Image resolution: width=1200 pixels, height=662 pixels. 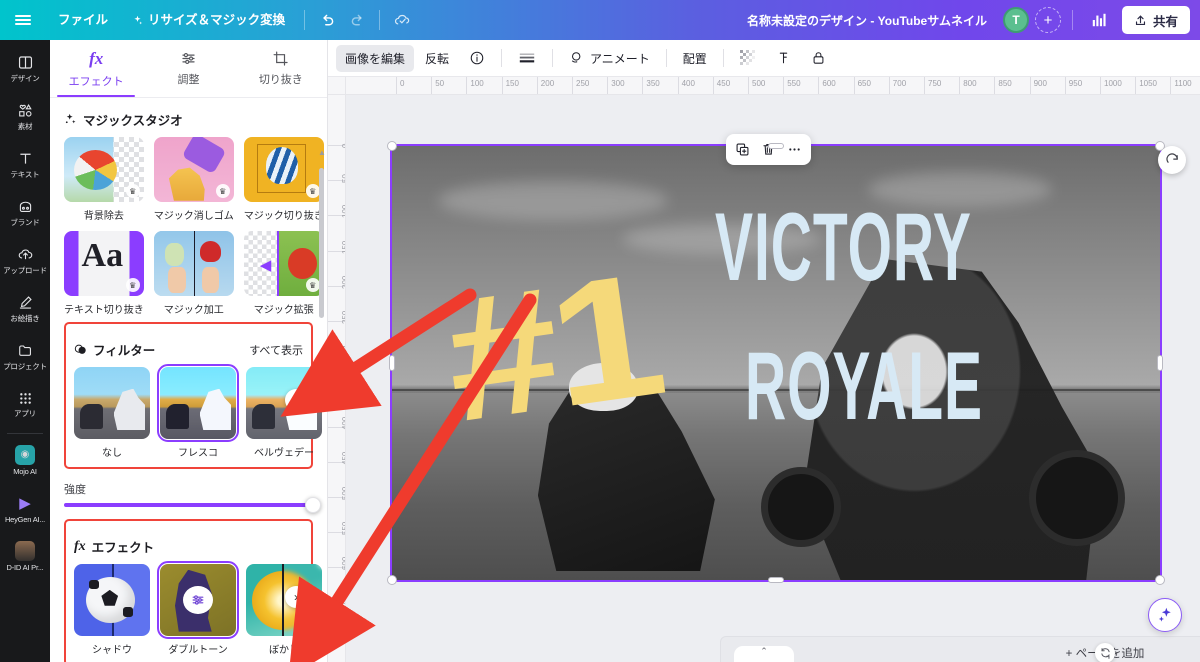 I want to click on fx-icon: fx, so click(x=80, y=546).